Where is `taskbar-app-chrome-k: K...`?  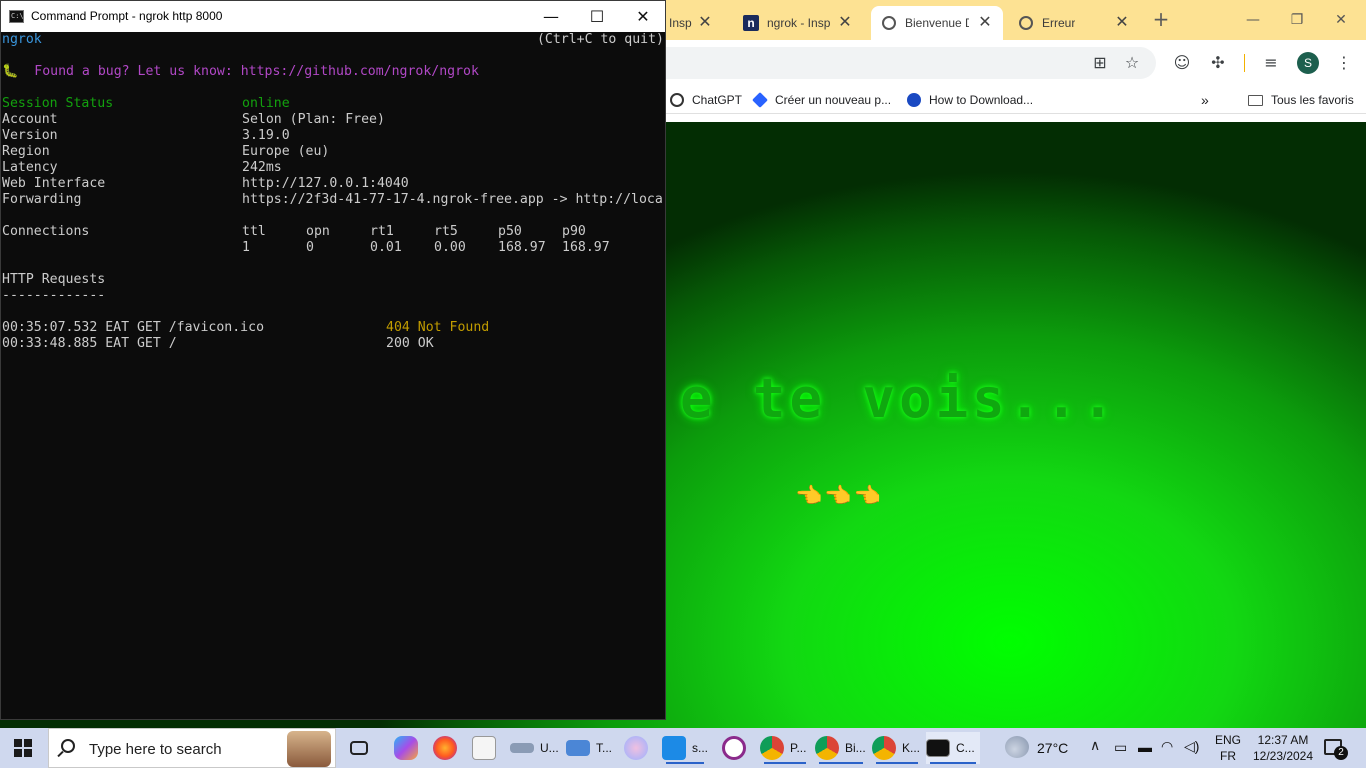
taskbar-app-chrome-k: K... is located at coordinates (897, 748).